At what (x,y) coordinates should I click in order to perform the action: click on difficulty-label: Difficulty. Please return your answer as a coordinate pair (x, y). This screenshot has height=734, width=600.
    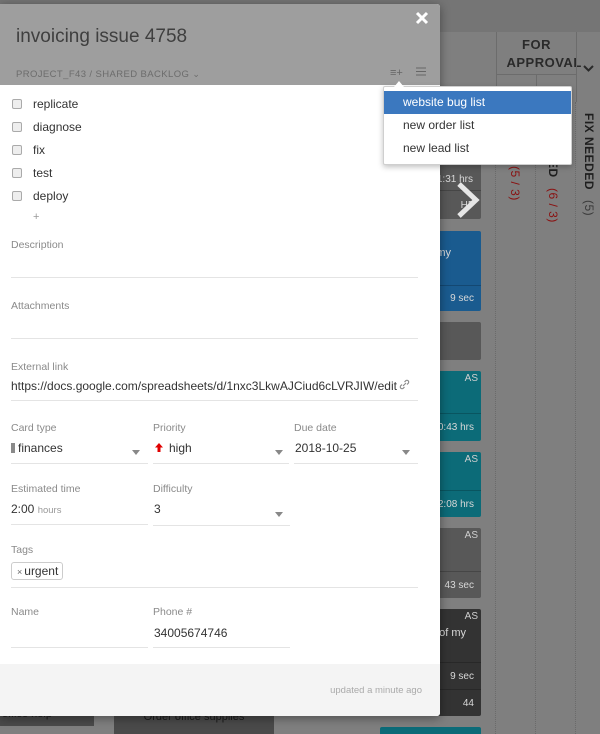
    Looking at the image, I should click on (173, 489).